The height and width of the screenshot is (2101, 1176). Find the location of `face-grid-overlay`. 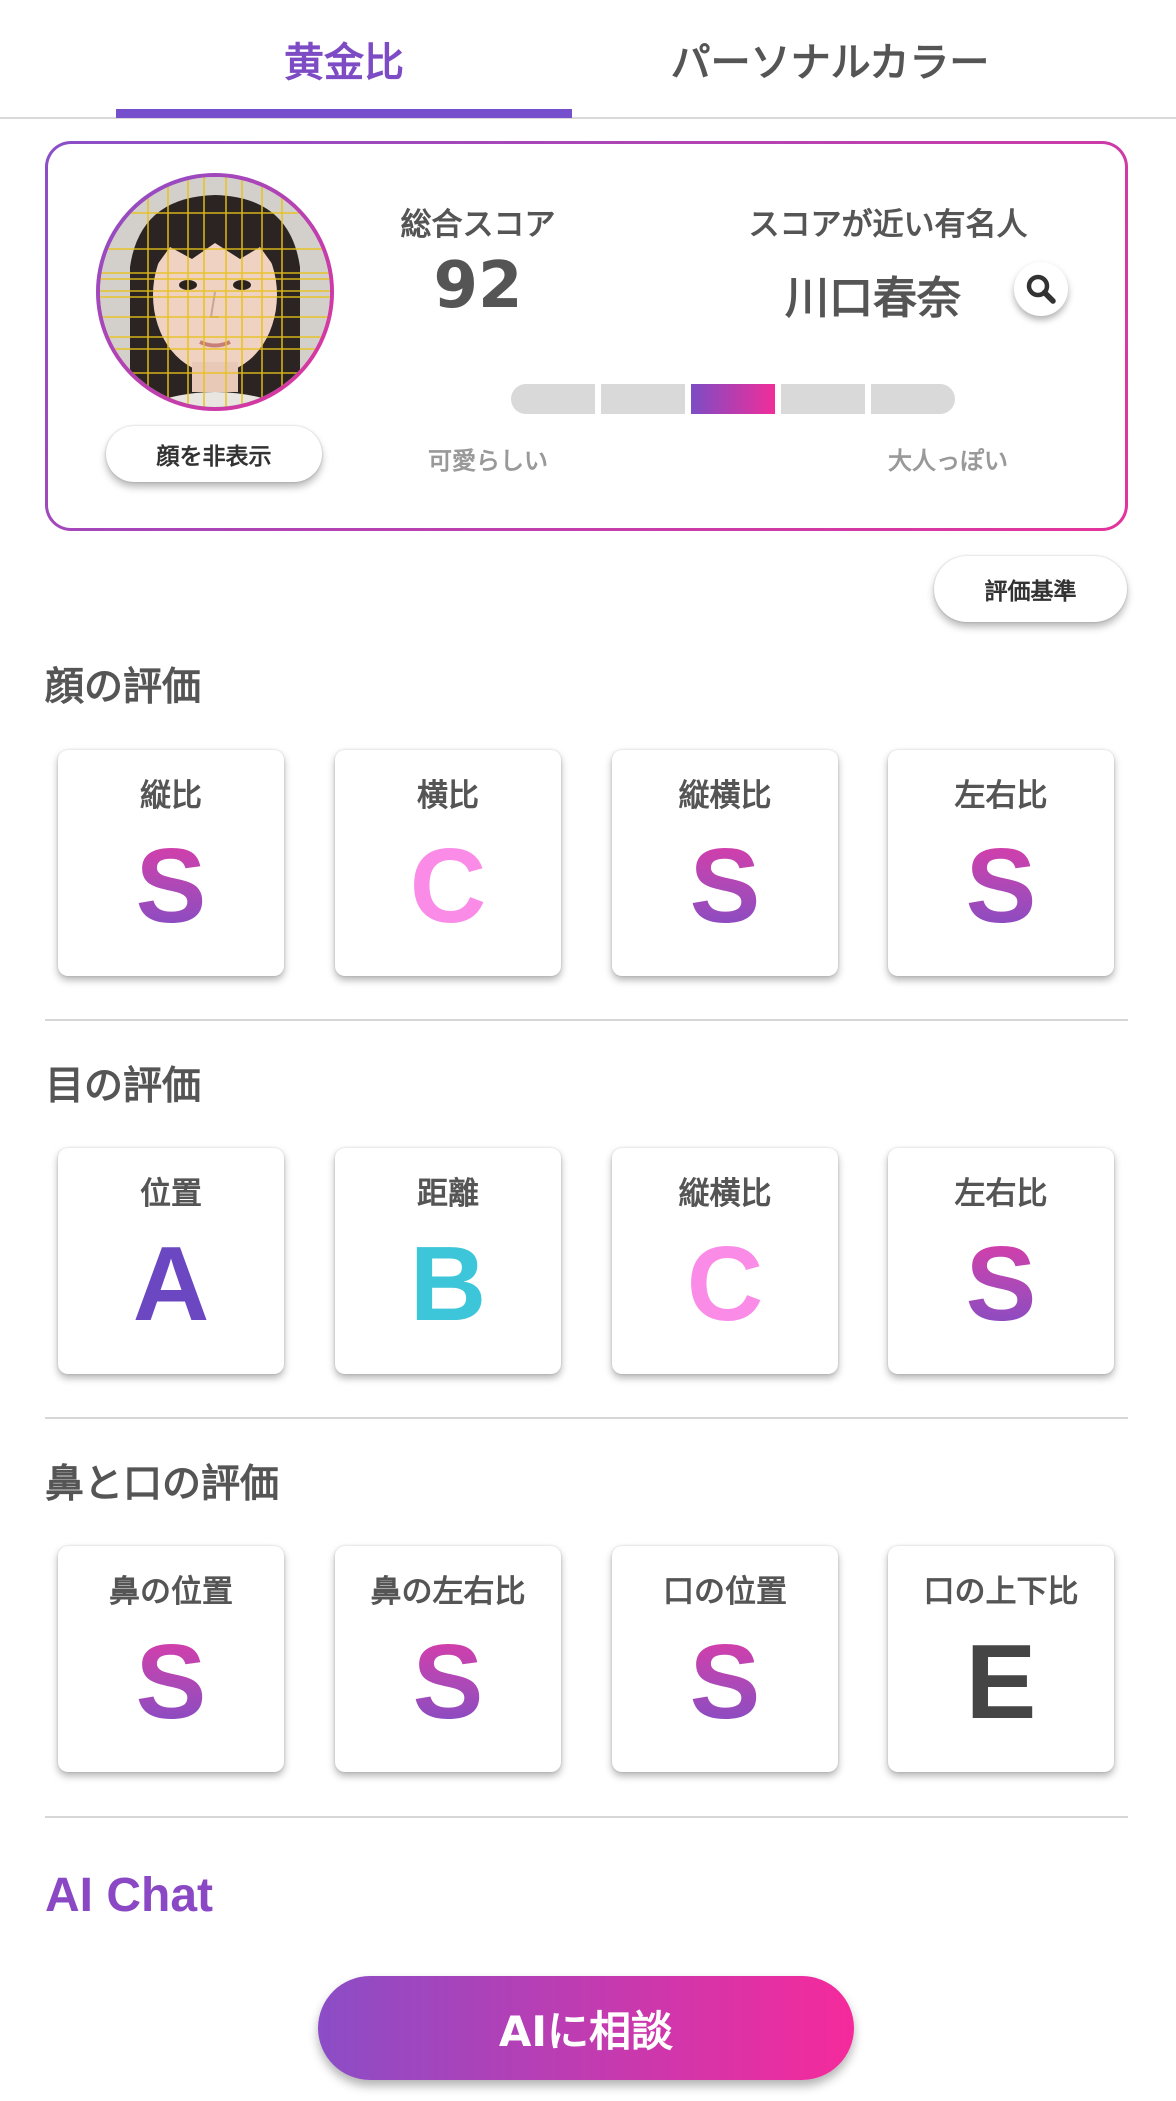

face-grid-overlay is located at coordinates (215, 292).